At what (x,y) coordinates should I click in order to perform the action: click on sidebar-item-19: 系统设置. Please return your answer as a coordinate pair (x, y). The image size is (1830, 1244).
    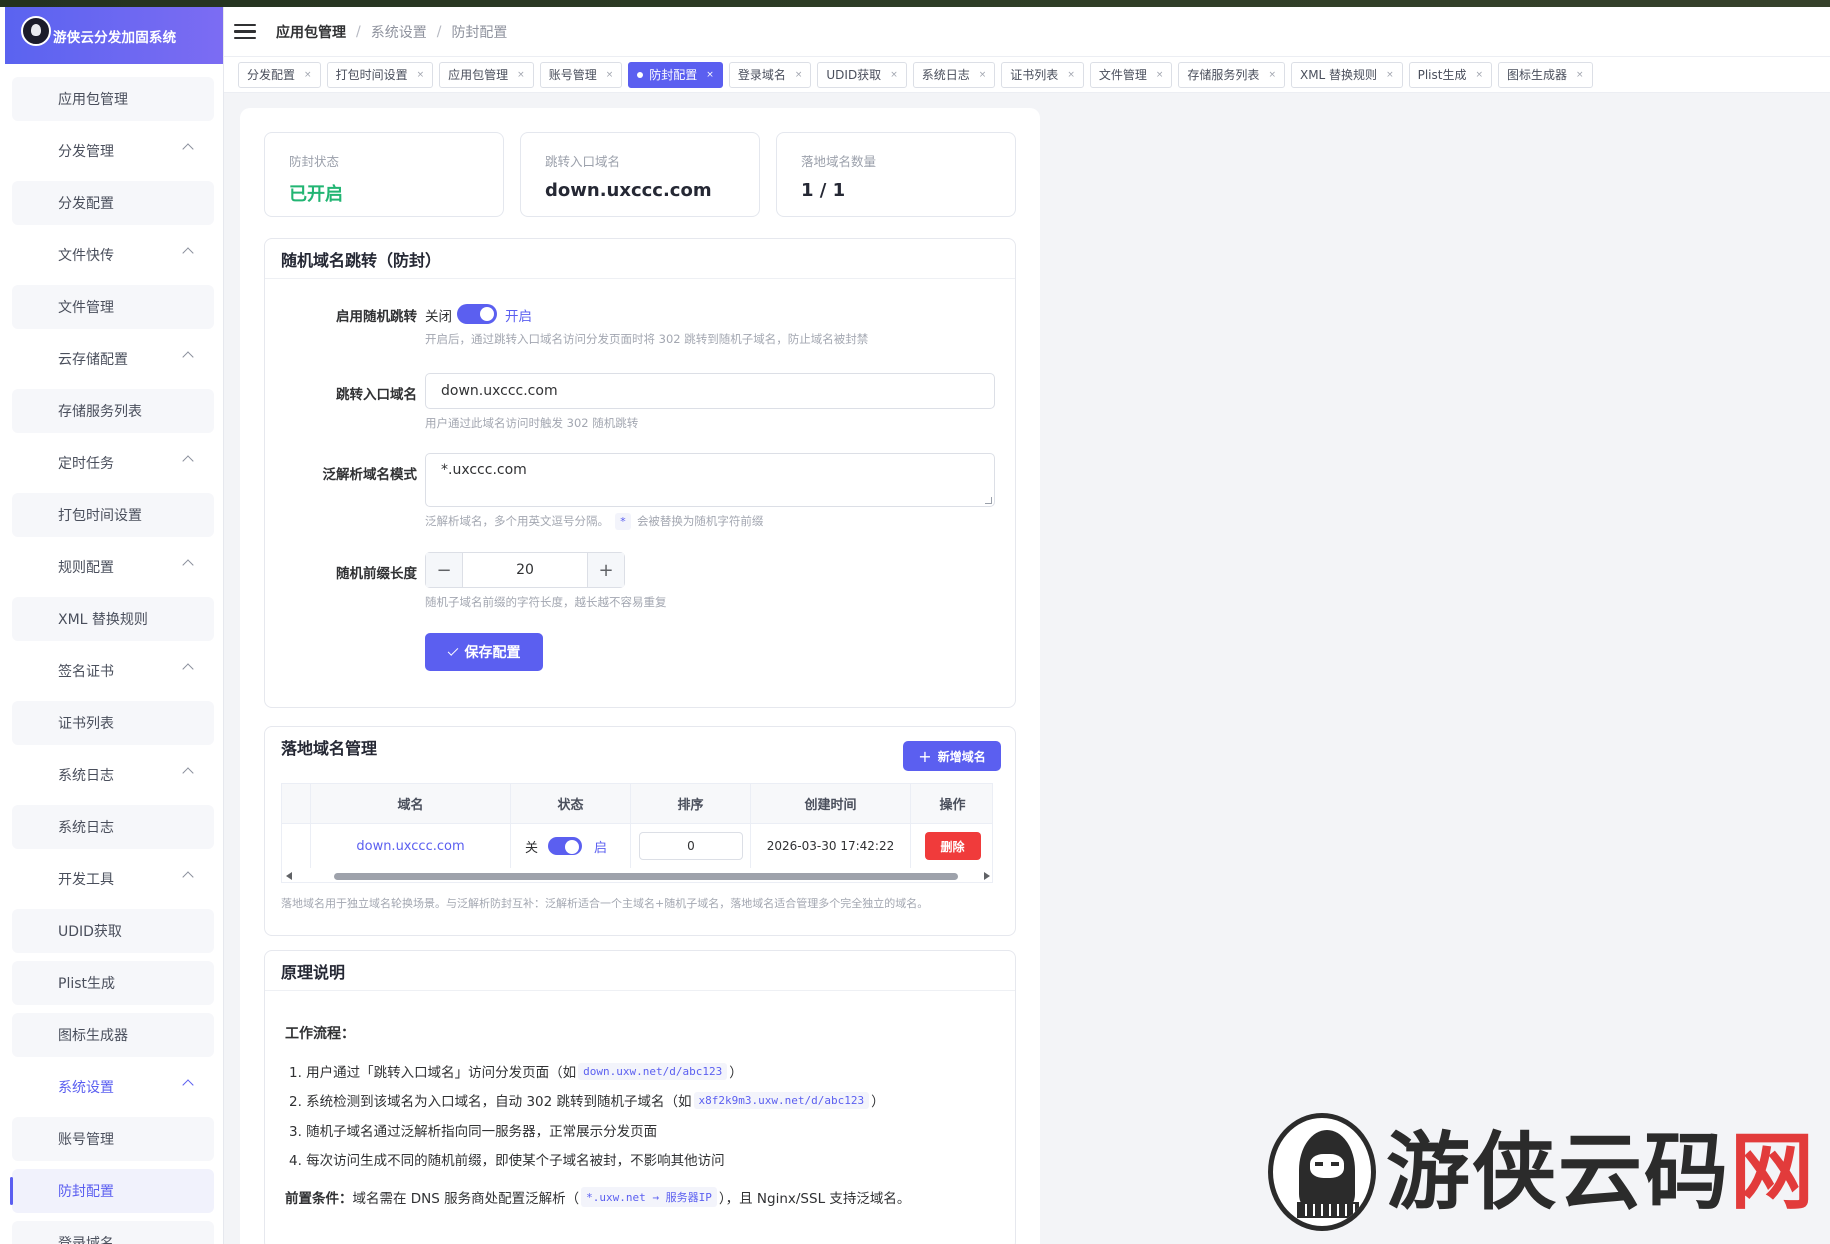
    Looking at the image, I should click on (113, 1087).